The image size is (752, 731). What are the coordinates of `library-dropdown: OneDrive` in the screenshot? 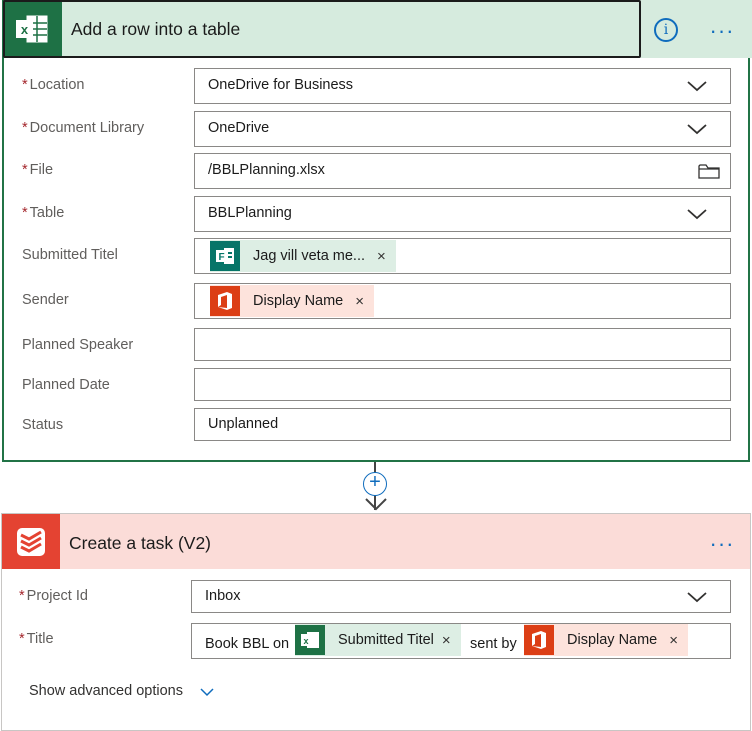 It's located at (462, 129).